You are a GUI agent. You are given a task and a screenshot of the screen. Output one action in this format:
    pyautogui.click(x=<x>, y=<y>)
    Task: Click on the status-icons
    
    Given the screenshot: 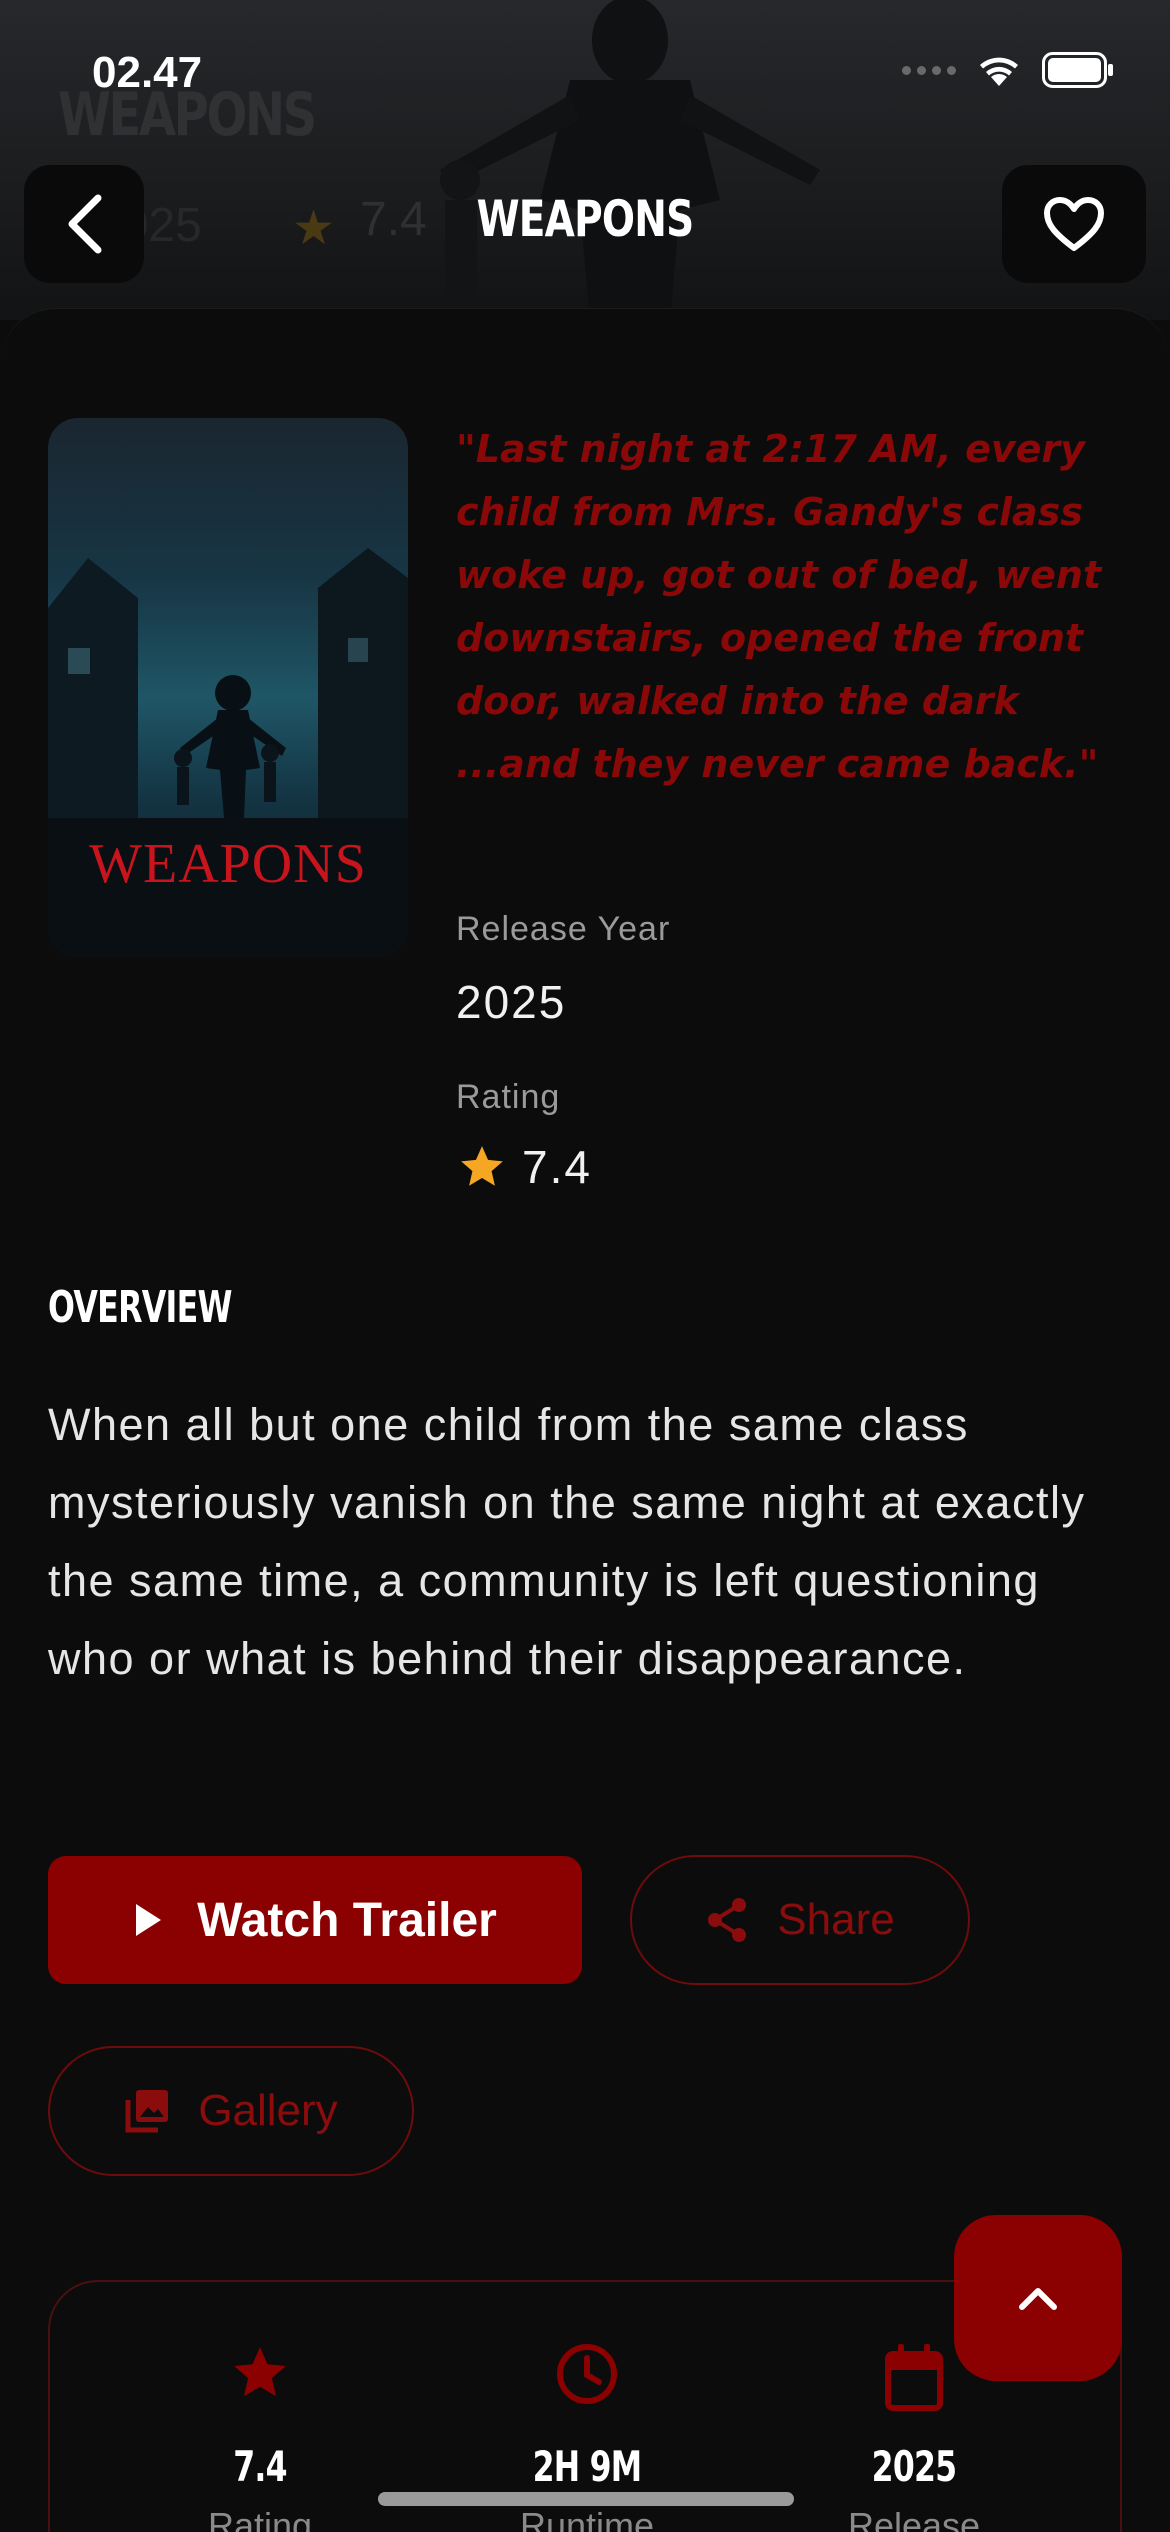 What is the action you would take?
    pyautogui.click(x=1008, y=70)
    